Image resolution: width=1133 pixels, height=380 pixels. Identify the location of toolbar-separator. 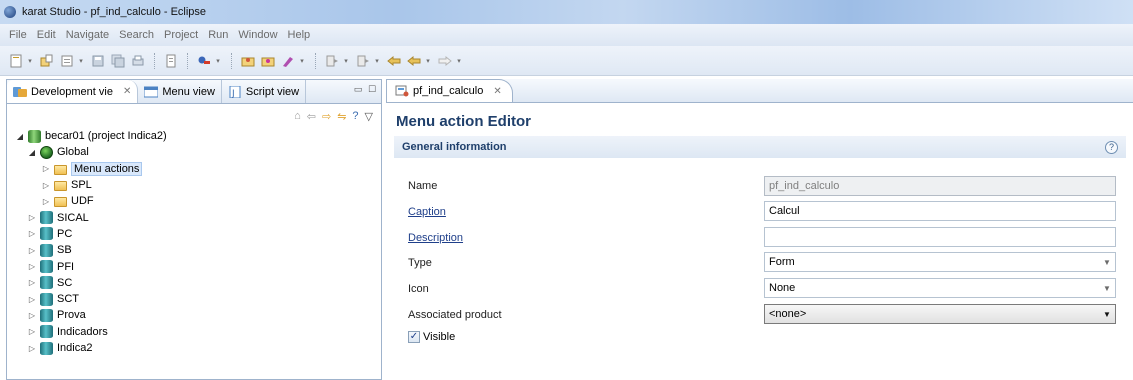
(154, 60).